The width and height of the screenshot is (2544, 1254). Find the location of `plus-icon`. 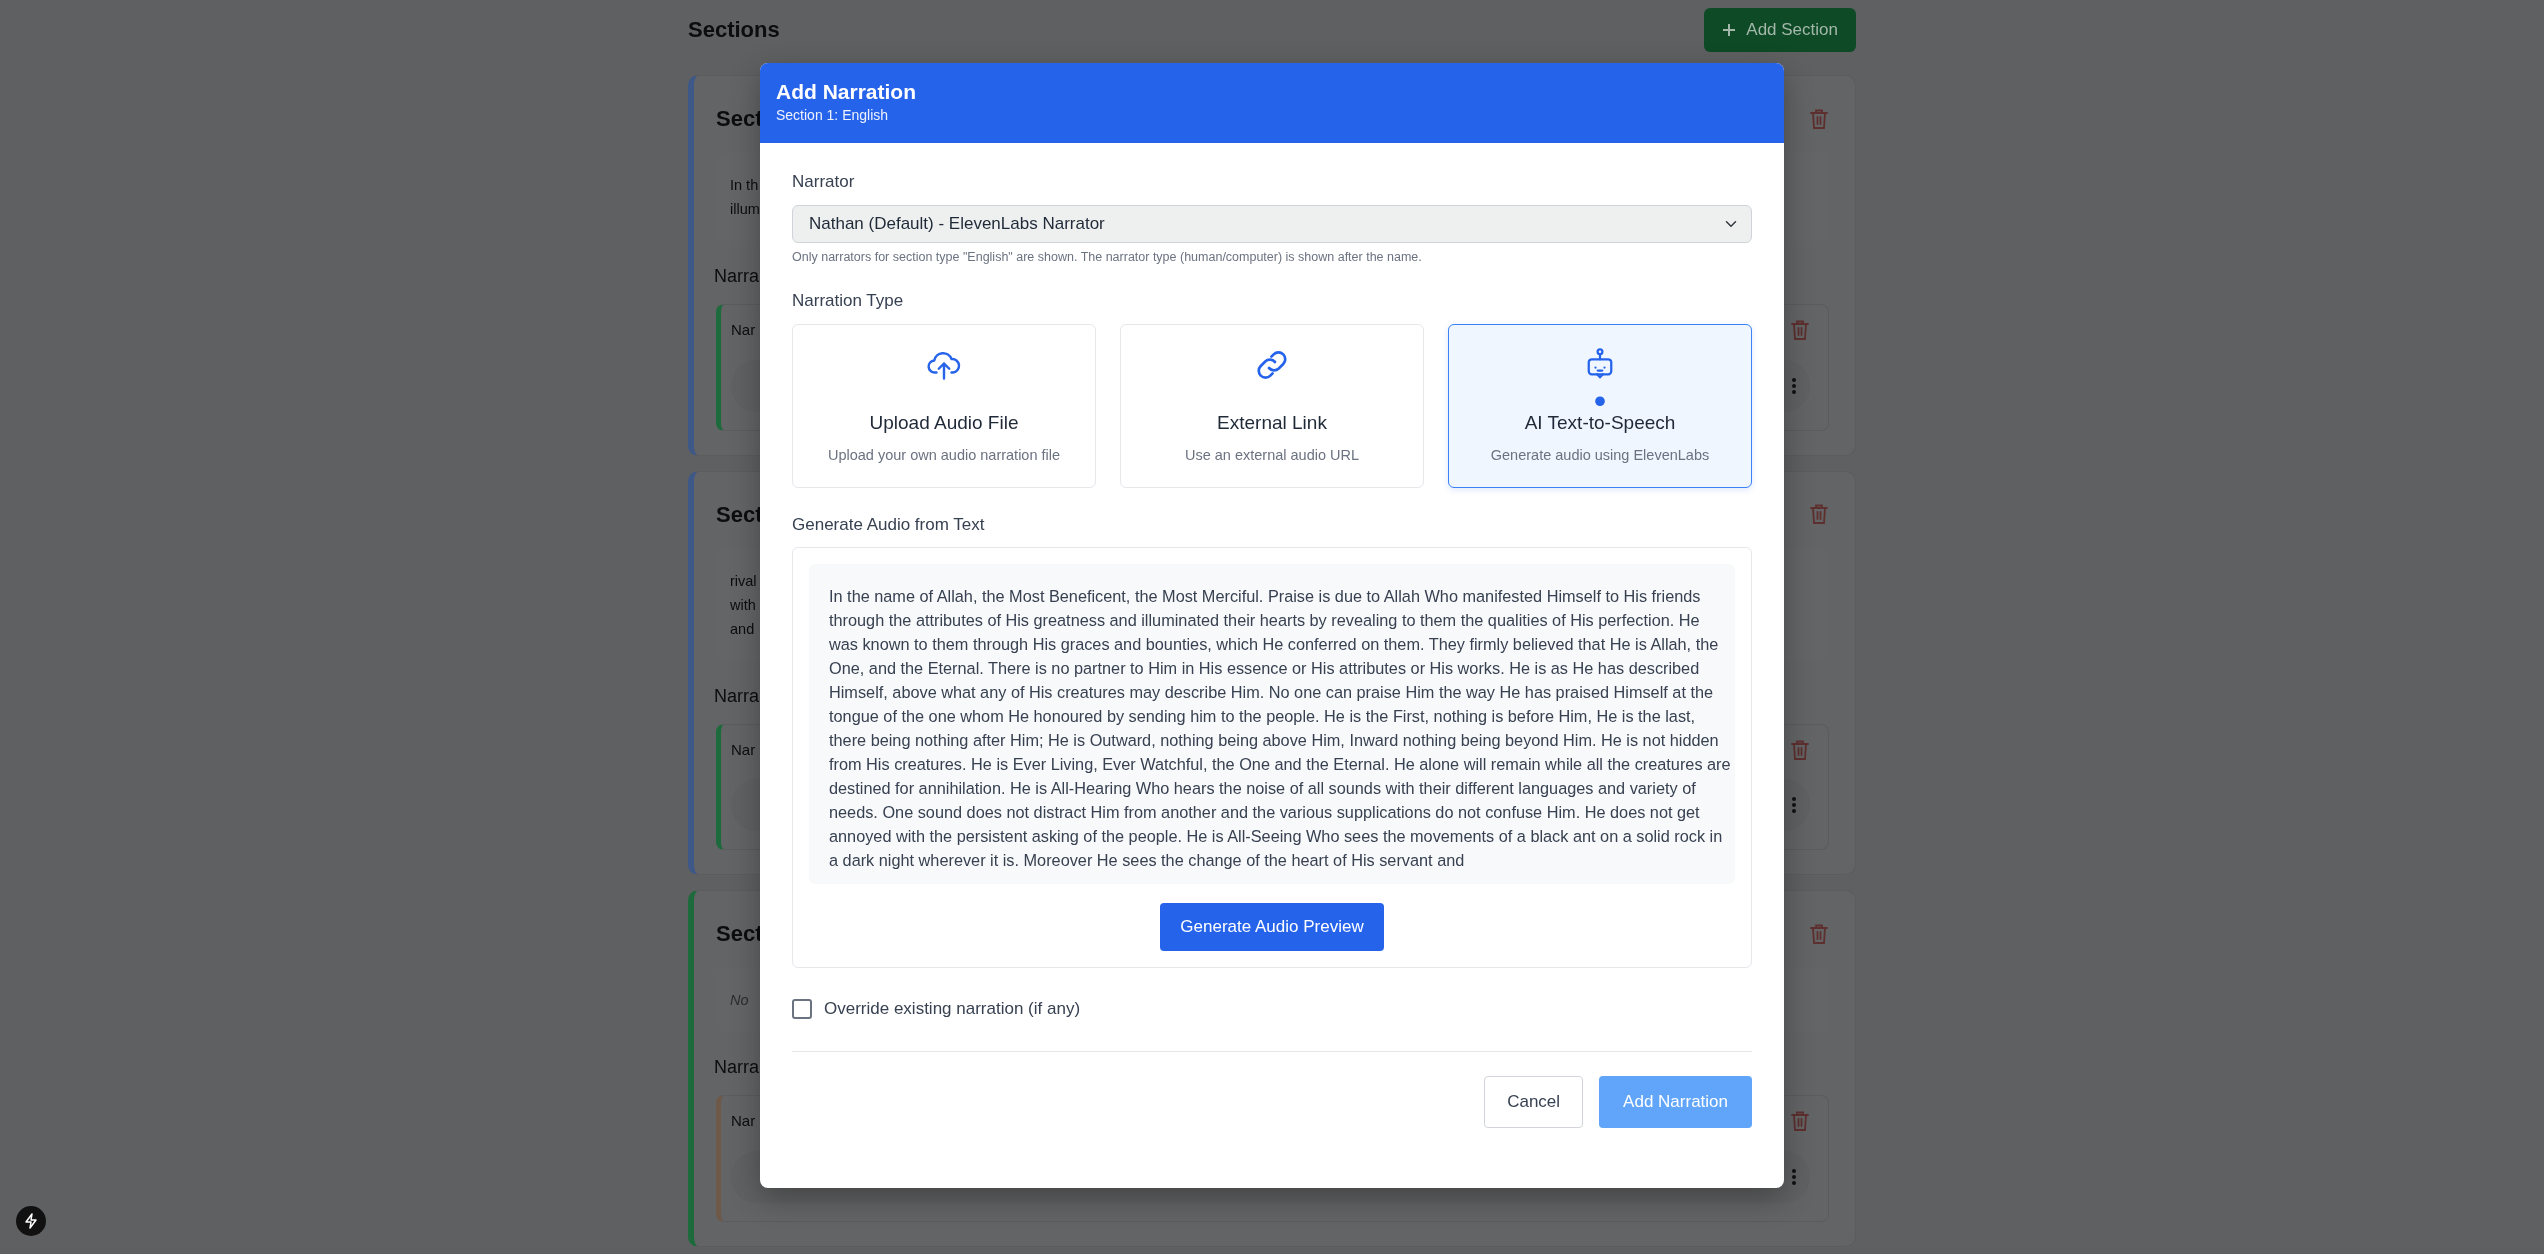

plus-icon is located at coordinates (1729, 30).